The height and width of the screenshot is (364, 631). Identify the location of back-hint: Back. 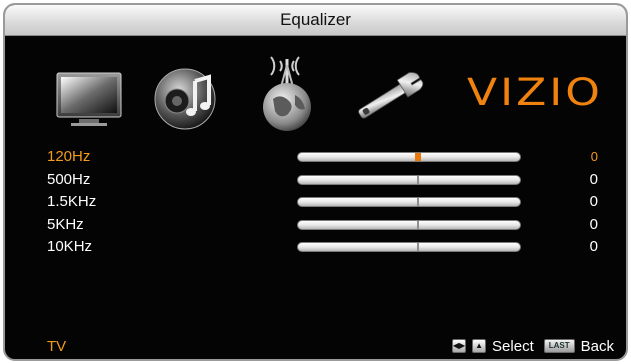
(597, 346).